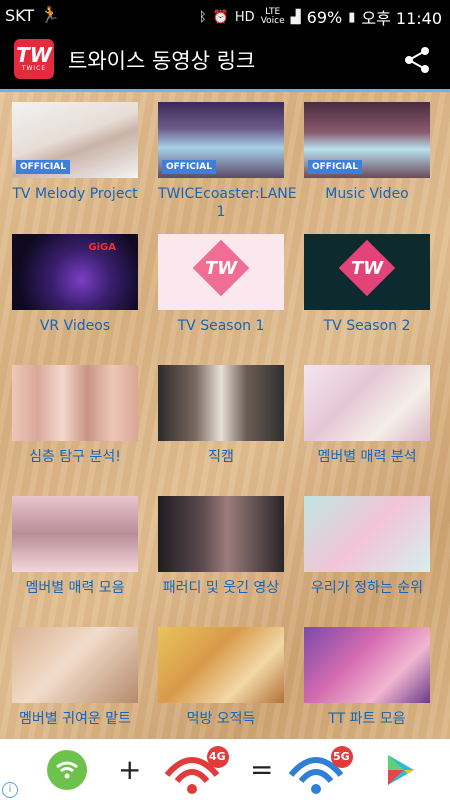 Image resolution: width=450 pixels, height=800 pixels. I want to click on grid-item-mukbang: 먹방 오적득, so click(221, 677).